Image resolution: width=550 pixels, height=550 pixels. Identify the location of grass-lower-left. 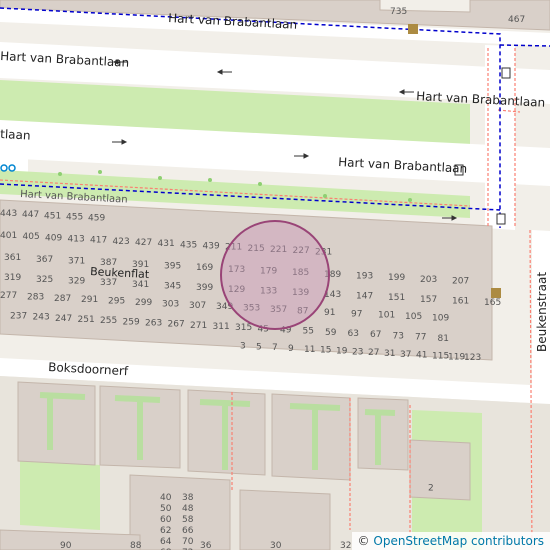
(60, 495).